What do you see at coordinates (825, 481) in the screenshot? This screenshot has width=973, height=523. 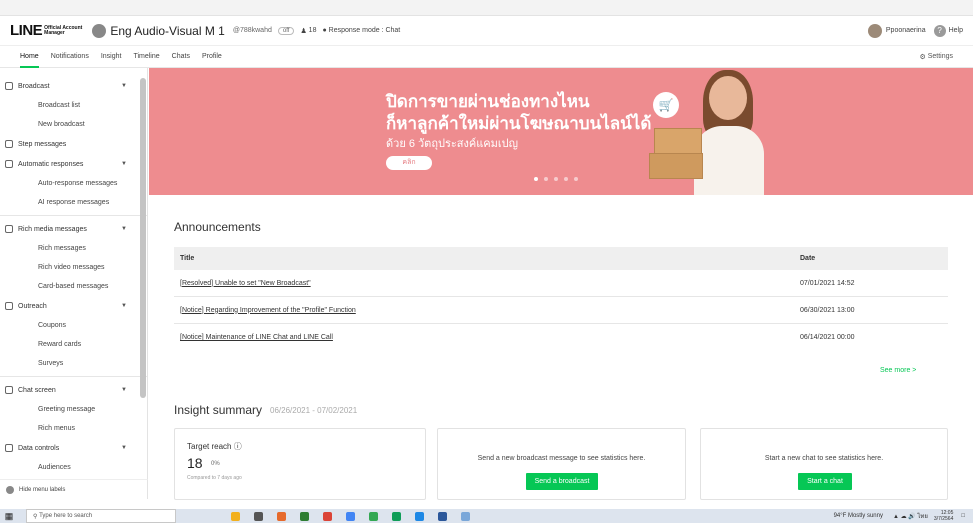 I see `start-chat-button: Start a chat` at bounding box center [825, 481].